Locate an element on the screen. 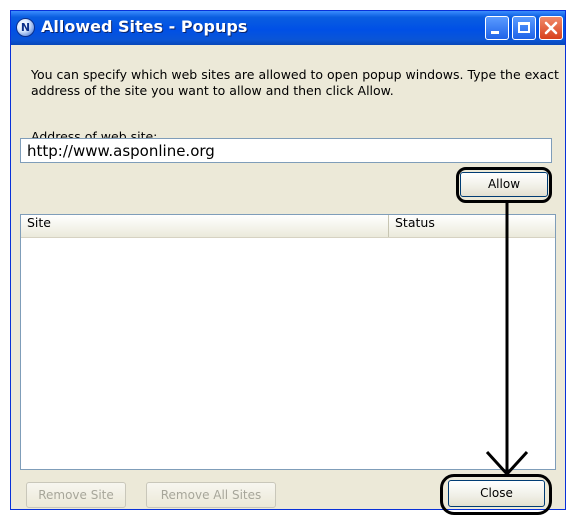 Image resolution: width=568 pixels, height=522 pixels. window-title: Allowed Sites - Popups is located at coordinates (144, 26).